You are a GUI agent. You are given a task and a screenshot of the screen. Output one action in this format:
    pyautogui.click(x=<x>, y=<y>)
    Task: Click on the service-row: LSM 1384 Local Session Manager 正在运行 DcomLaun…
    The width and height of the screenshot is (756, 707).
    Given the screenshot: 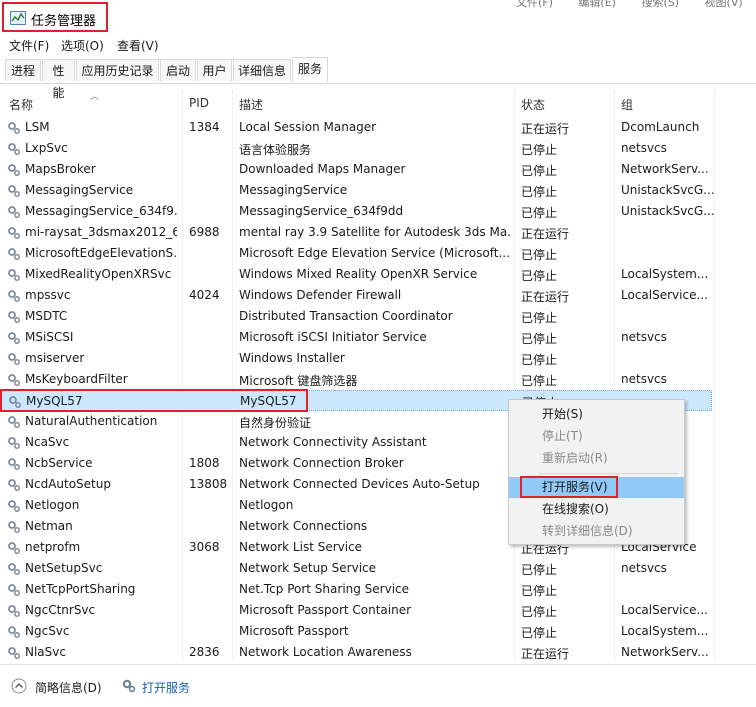 What is the action you would take?
    pyautogui.click(x=358, y=127)
    